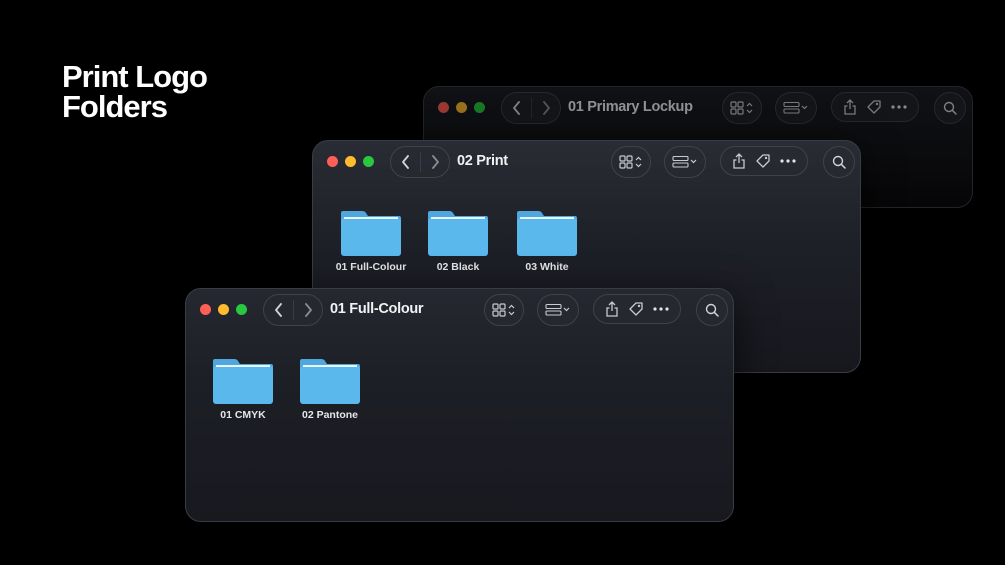 The width and height of the screenshot is (1005, 565). Describe the element at coordinates (135, 76) in the screenshot. I see `heading-line-1: Print Logo` at that location.